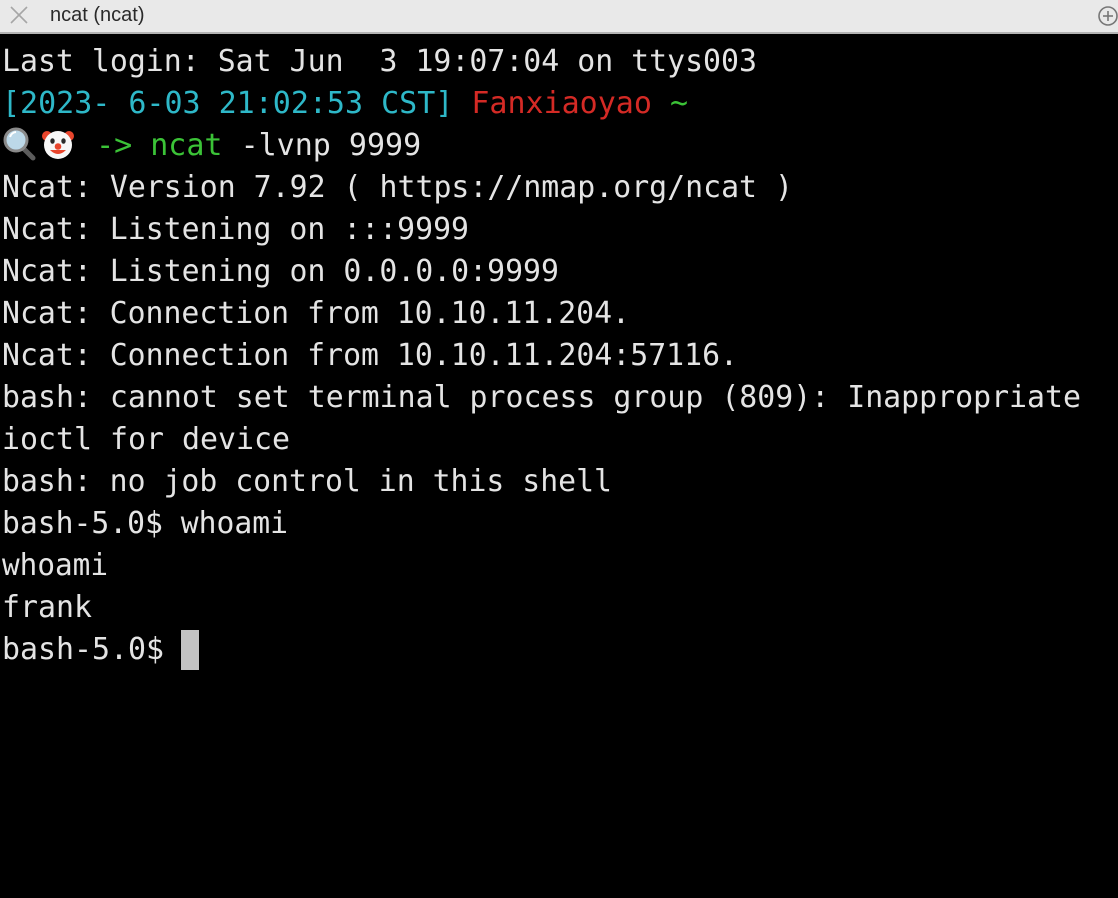 The image size is (1118, 898). I want to click on output-line: ioctl for device, so click(146, 439).